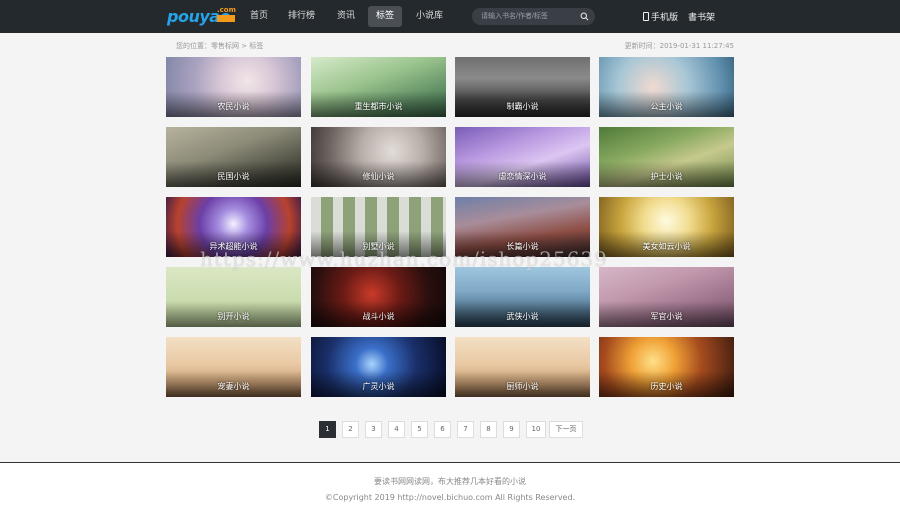  What do you see at coordinates (378, 367) in the screenshot?
I see `category-card: 广灵小说` at bounding box center [378, 367].